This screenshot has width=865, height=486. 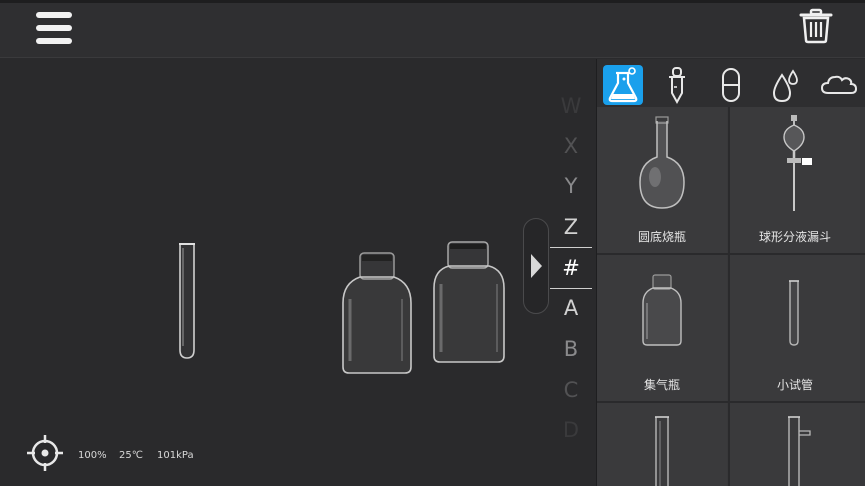 I want to click on tab-cloud-icon, so click(x=839, y=85).